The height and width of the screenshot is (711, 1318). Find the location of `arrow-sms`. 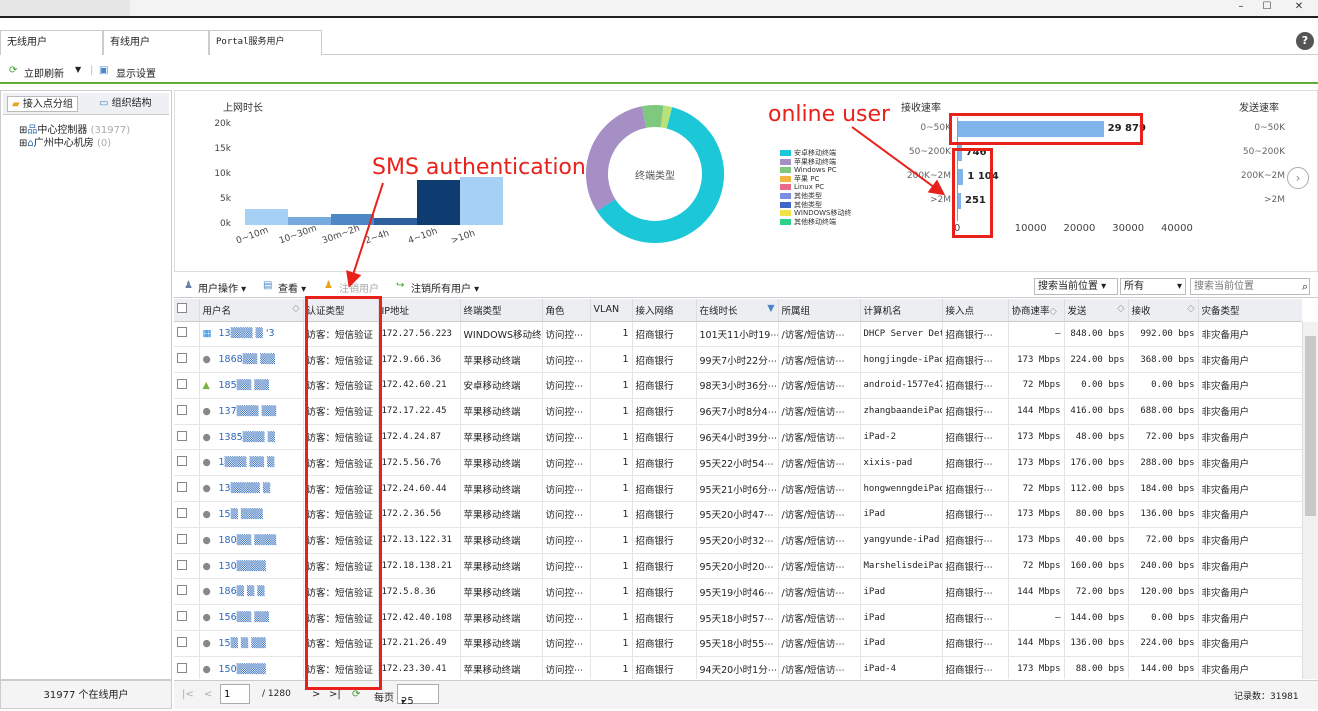

arrow-sms is located at coordinates (365, 235).